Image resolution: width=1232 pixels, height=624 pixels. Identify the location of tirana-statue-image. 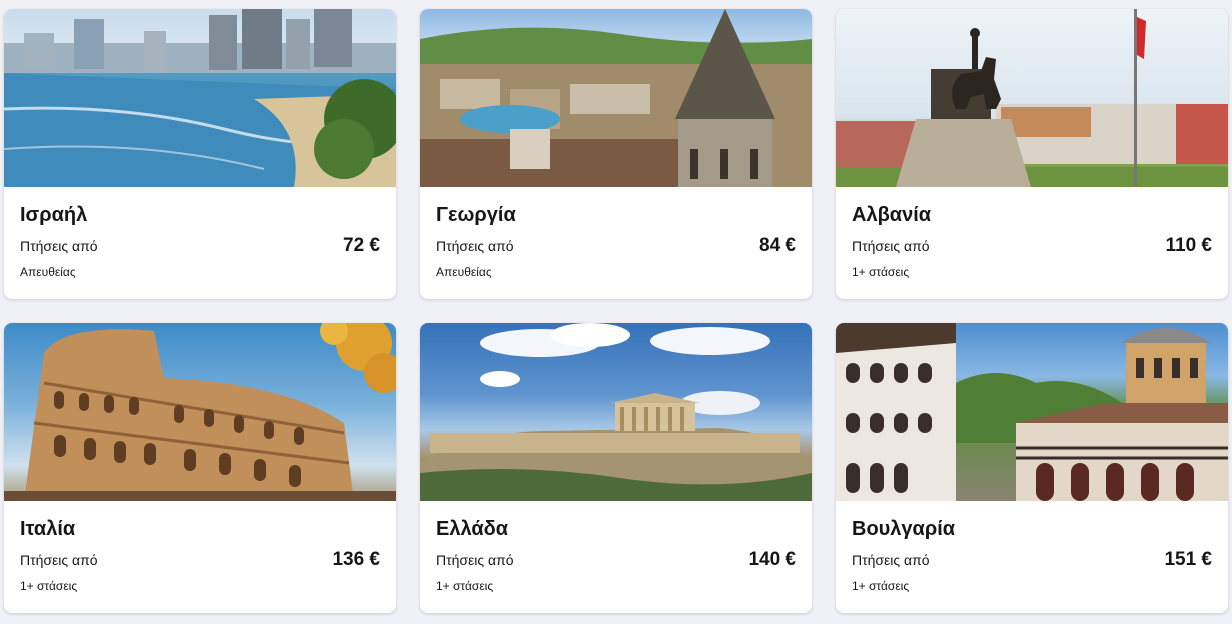
(1032, 98).